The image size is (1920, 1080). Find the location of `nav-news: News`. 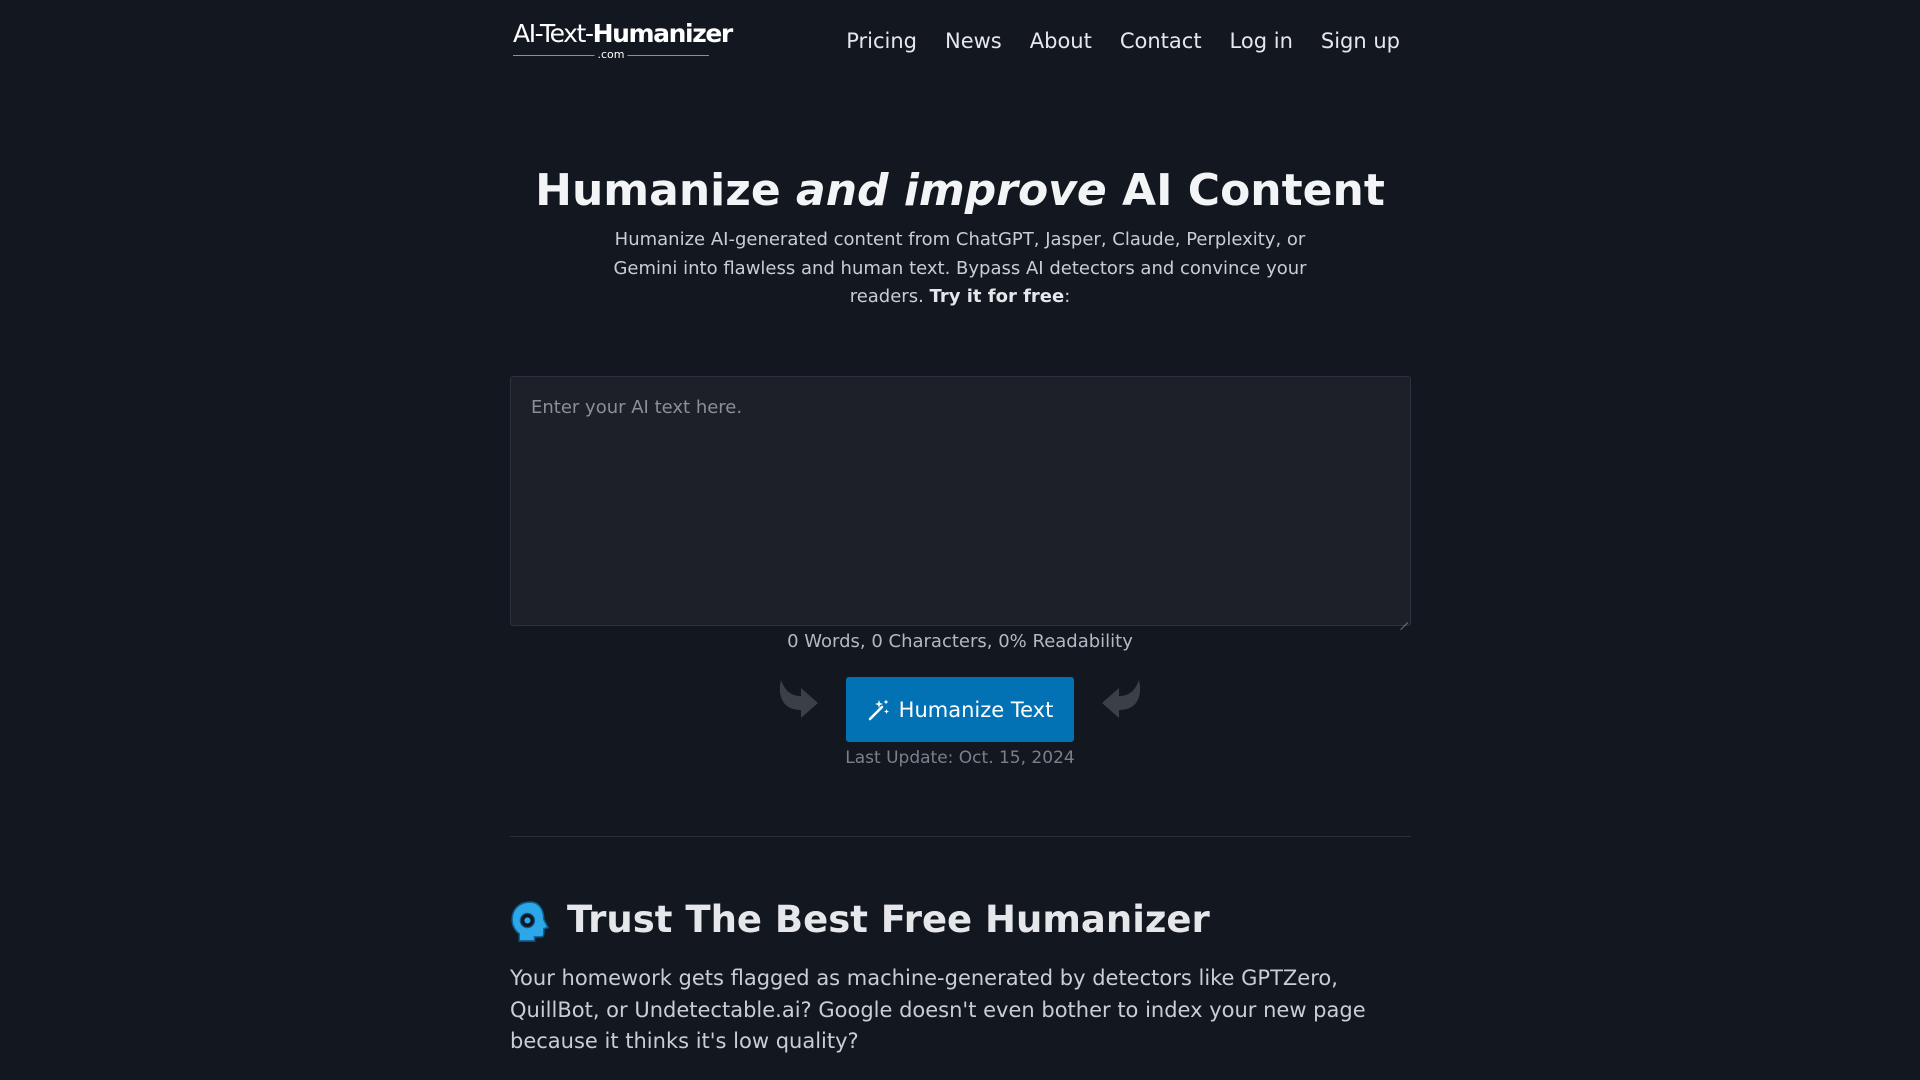

nav-news: News is located at coordinates (973, 41).